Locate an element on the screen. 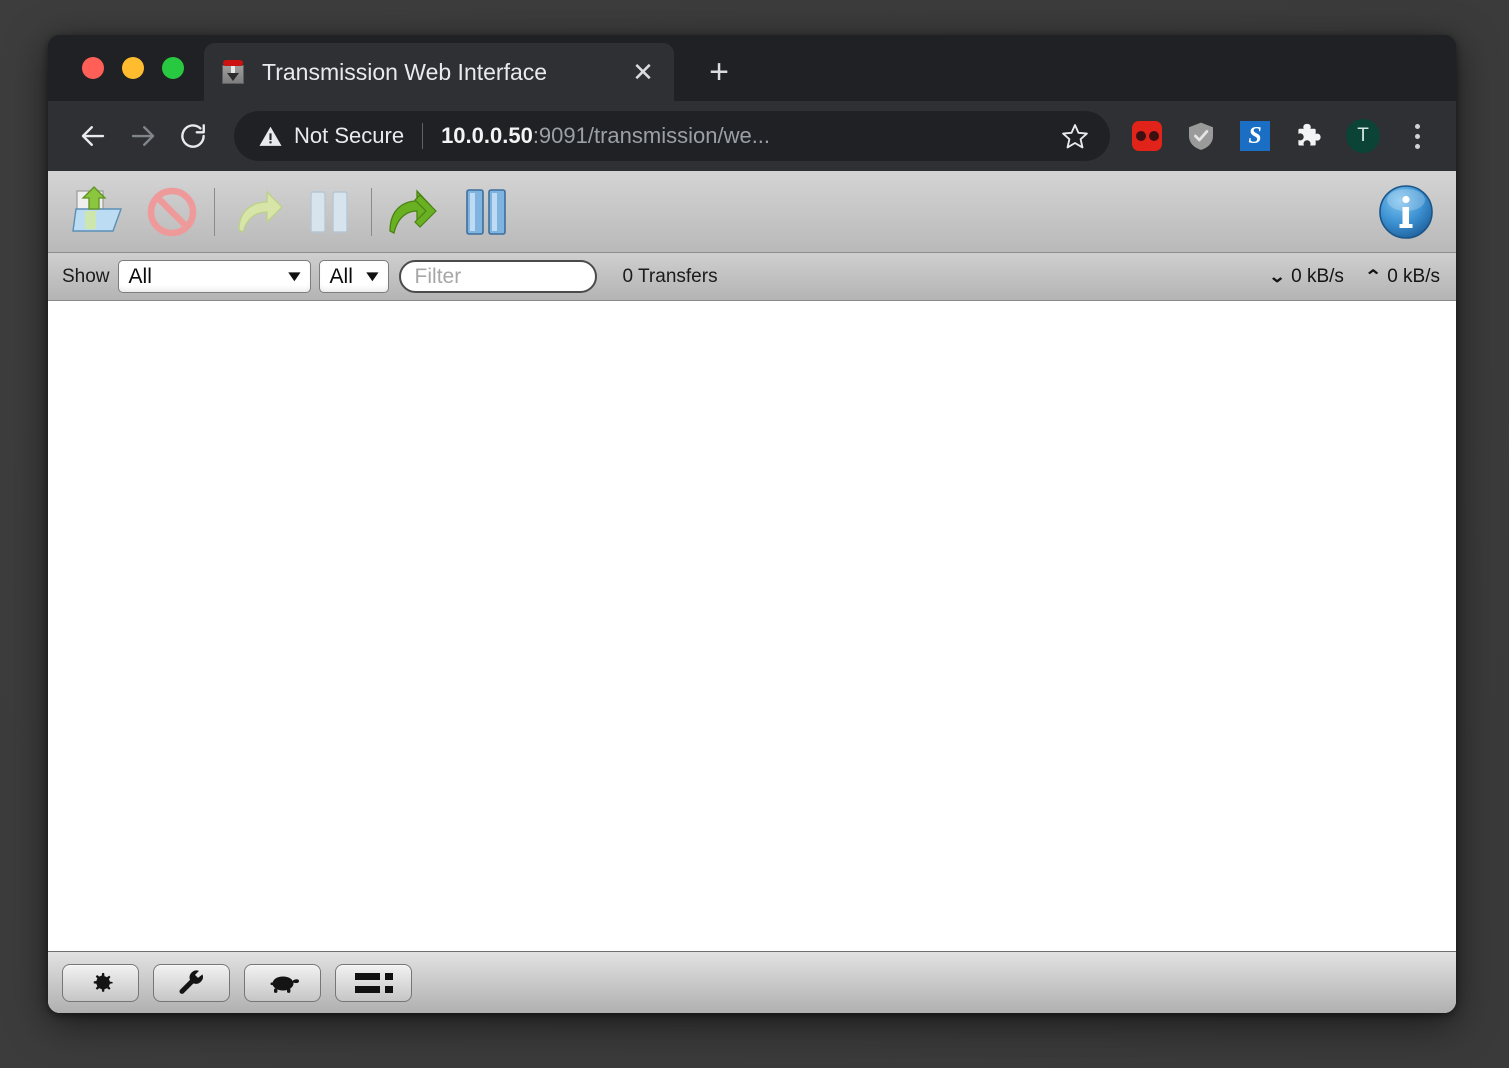  profile-avatar: T is located at coordinates (1363, 136).